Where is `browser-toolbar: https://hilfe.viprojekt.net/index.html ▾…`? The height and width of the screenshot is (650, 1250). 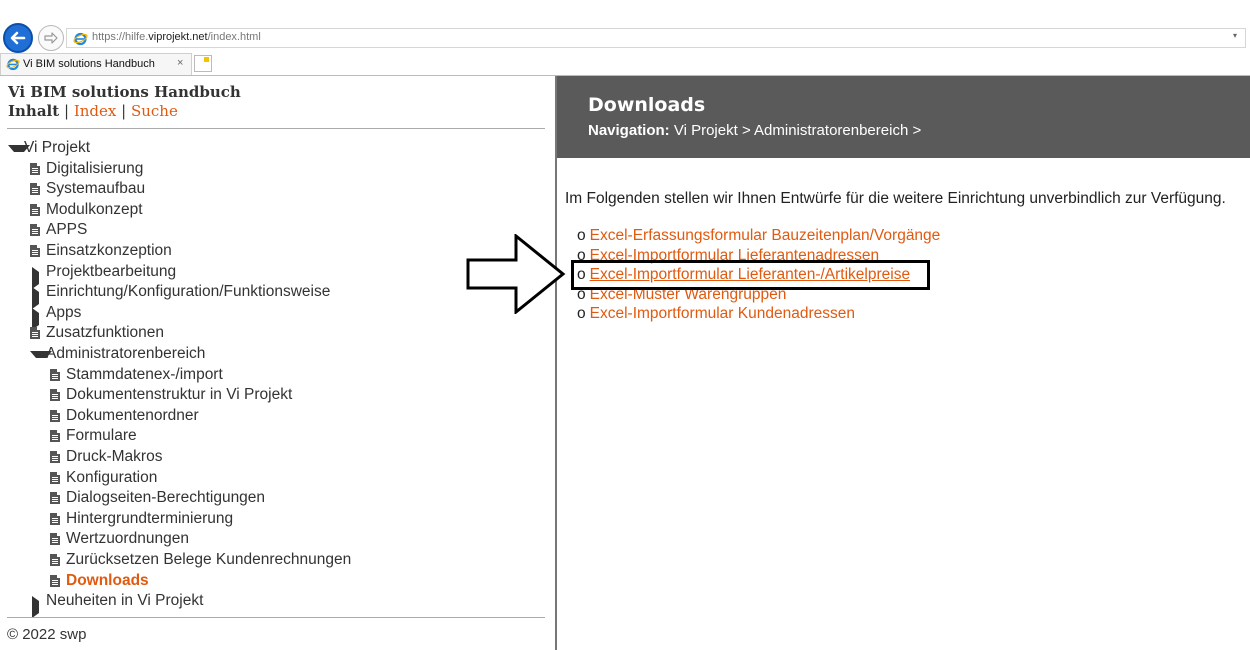
browser-toolbar: https://hilfe.viprojekt.net/index.html ▾… is located at coordinates (625, 38).